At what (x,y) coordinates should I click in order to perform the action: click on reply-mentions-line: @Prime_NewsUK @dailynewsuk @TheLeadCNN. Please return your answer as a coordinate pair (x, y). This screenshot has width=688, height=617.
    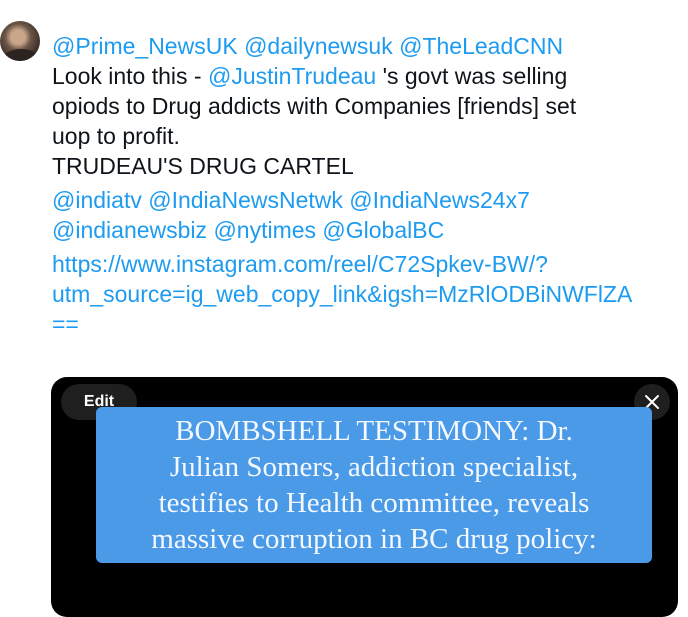
    Looking at the image, I should click on (367, 46).